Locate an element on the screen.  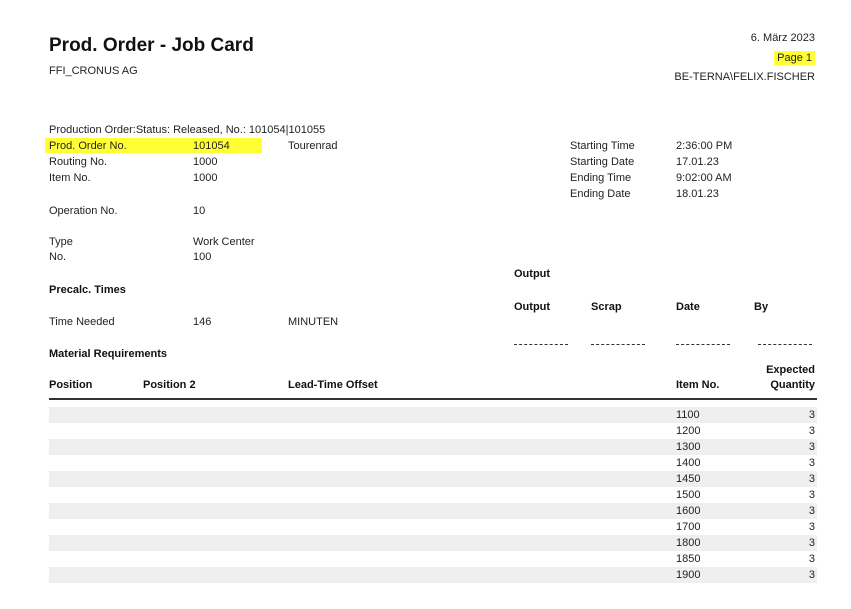
company-name: FFI_CRONUS AG is located at coordinates (93, 71).